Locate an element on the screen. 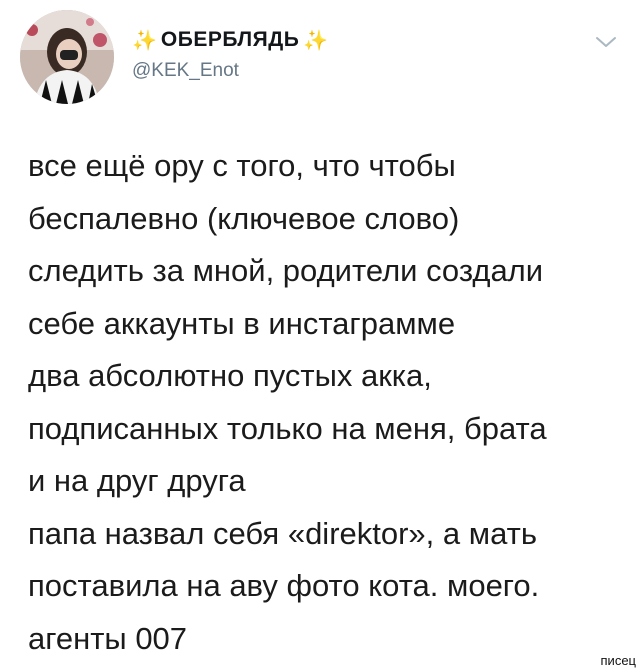 Image resolution: width=640 pixels, height=670 pixels. avatar is located at coordinates (67, 57).